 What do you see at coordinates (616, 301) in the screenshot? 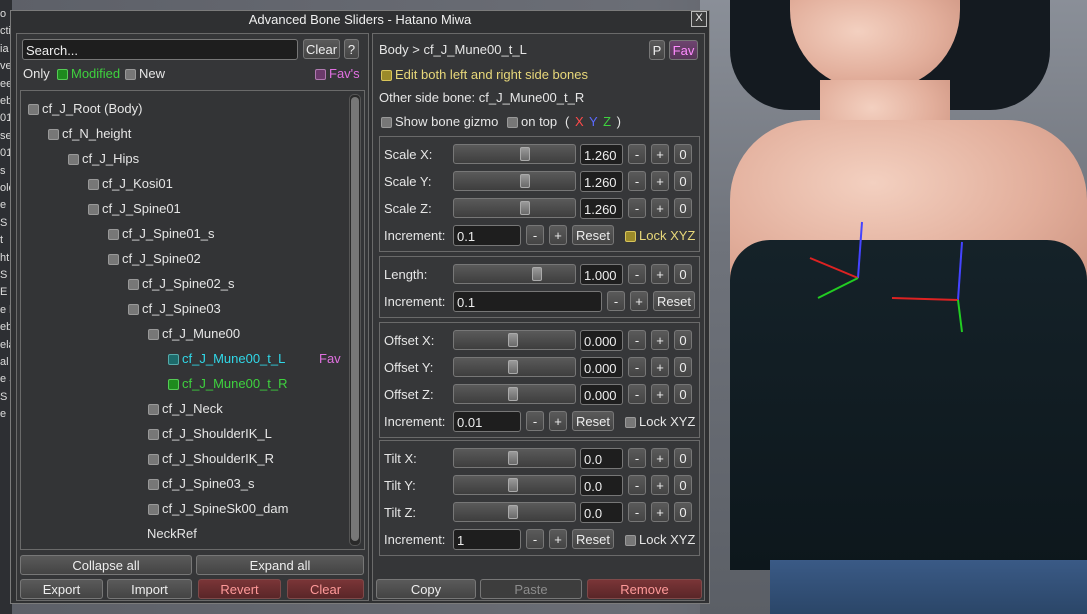
I see `length-increment-minus-button: -` at bounding box center [616, 301].